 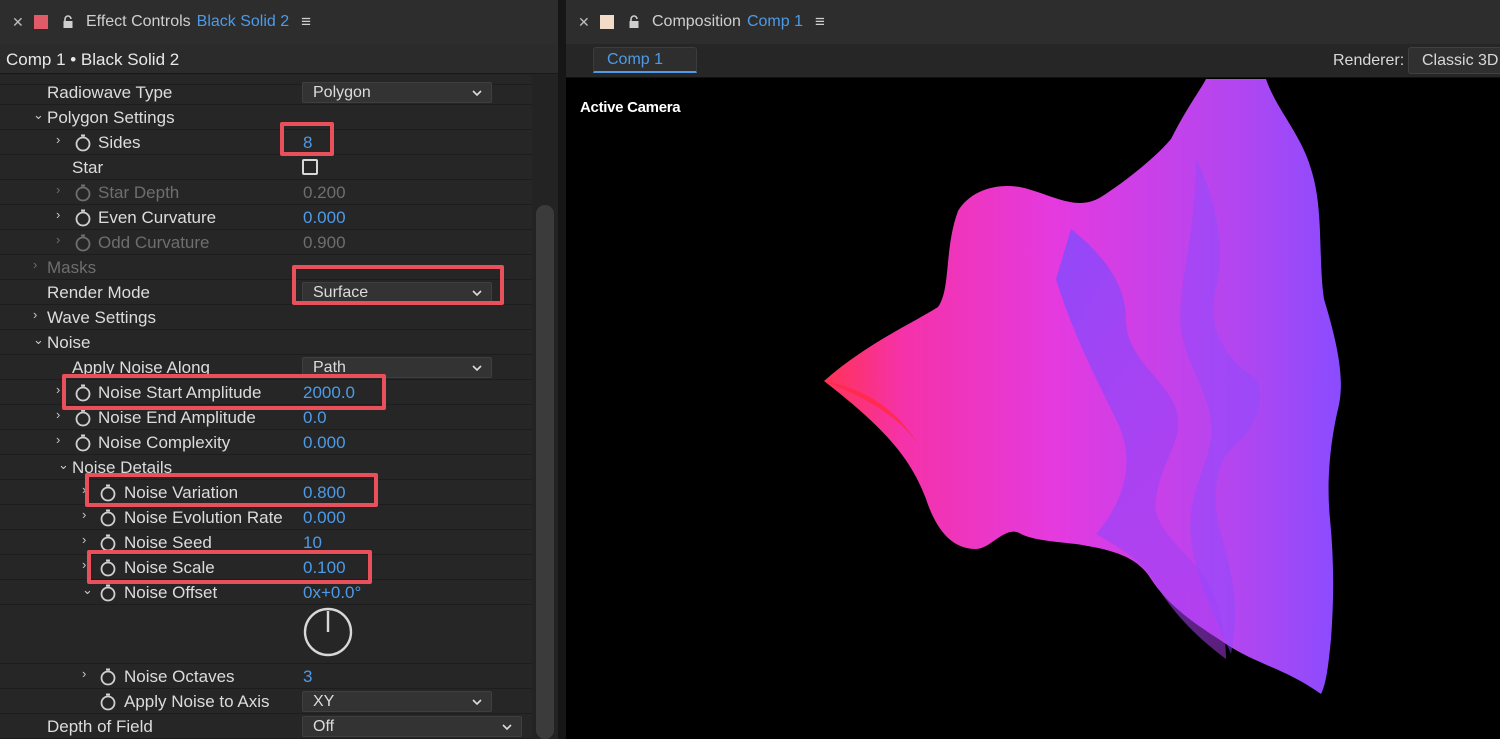 I want to click on render-mode-dropdown: Surface, so click(x=397, y=292).